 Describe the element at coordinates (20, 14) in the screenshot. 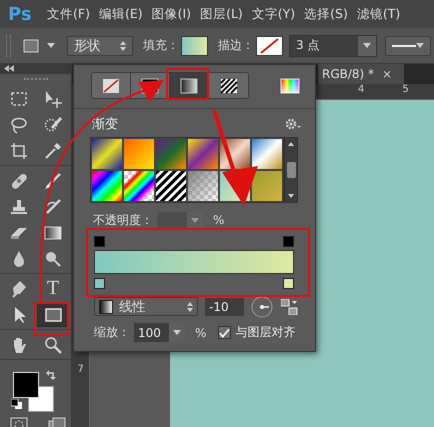

I see `app-logo: Ps` at that location.